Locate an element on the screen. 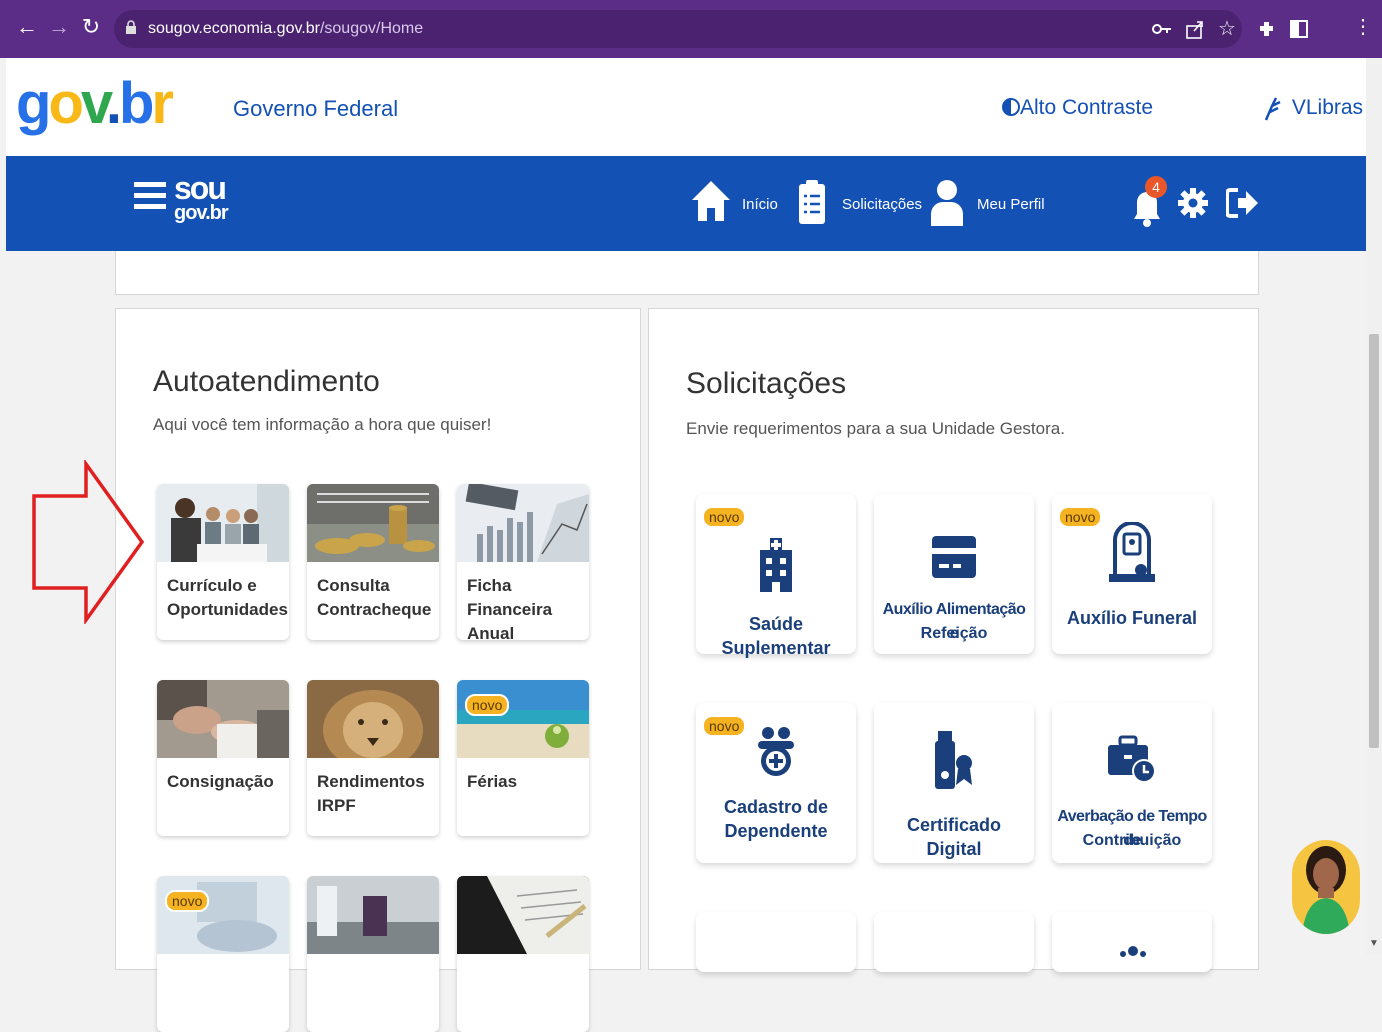 Image resolution: width=1382 pixels, height=1032 pixels. lion-photo is located at coordinates (373, 719).